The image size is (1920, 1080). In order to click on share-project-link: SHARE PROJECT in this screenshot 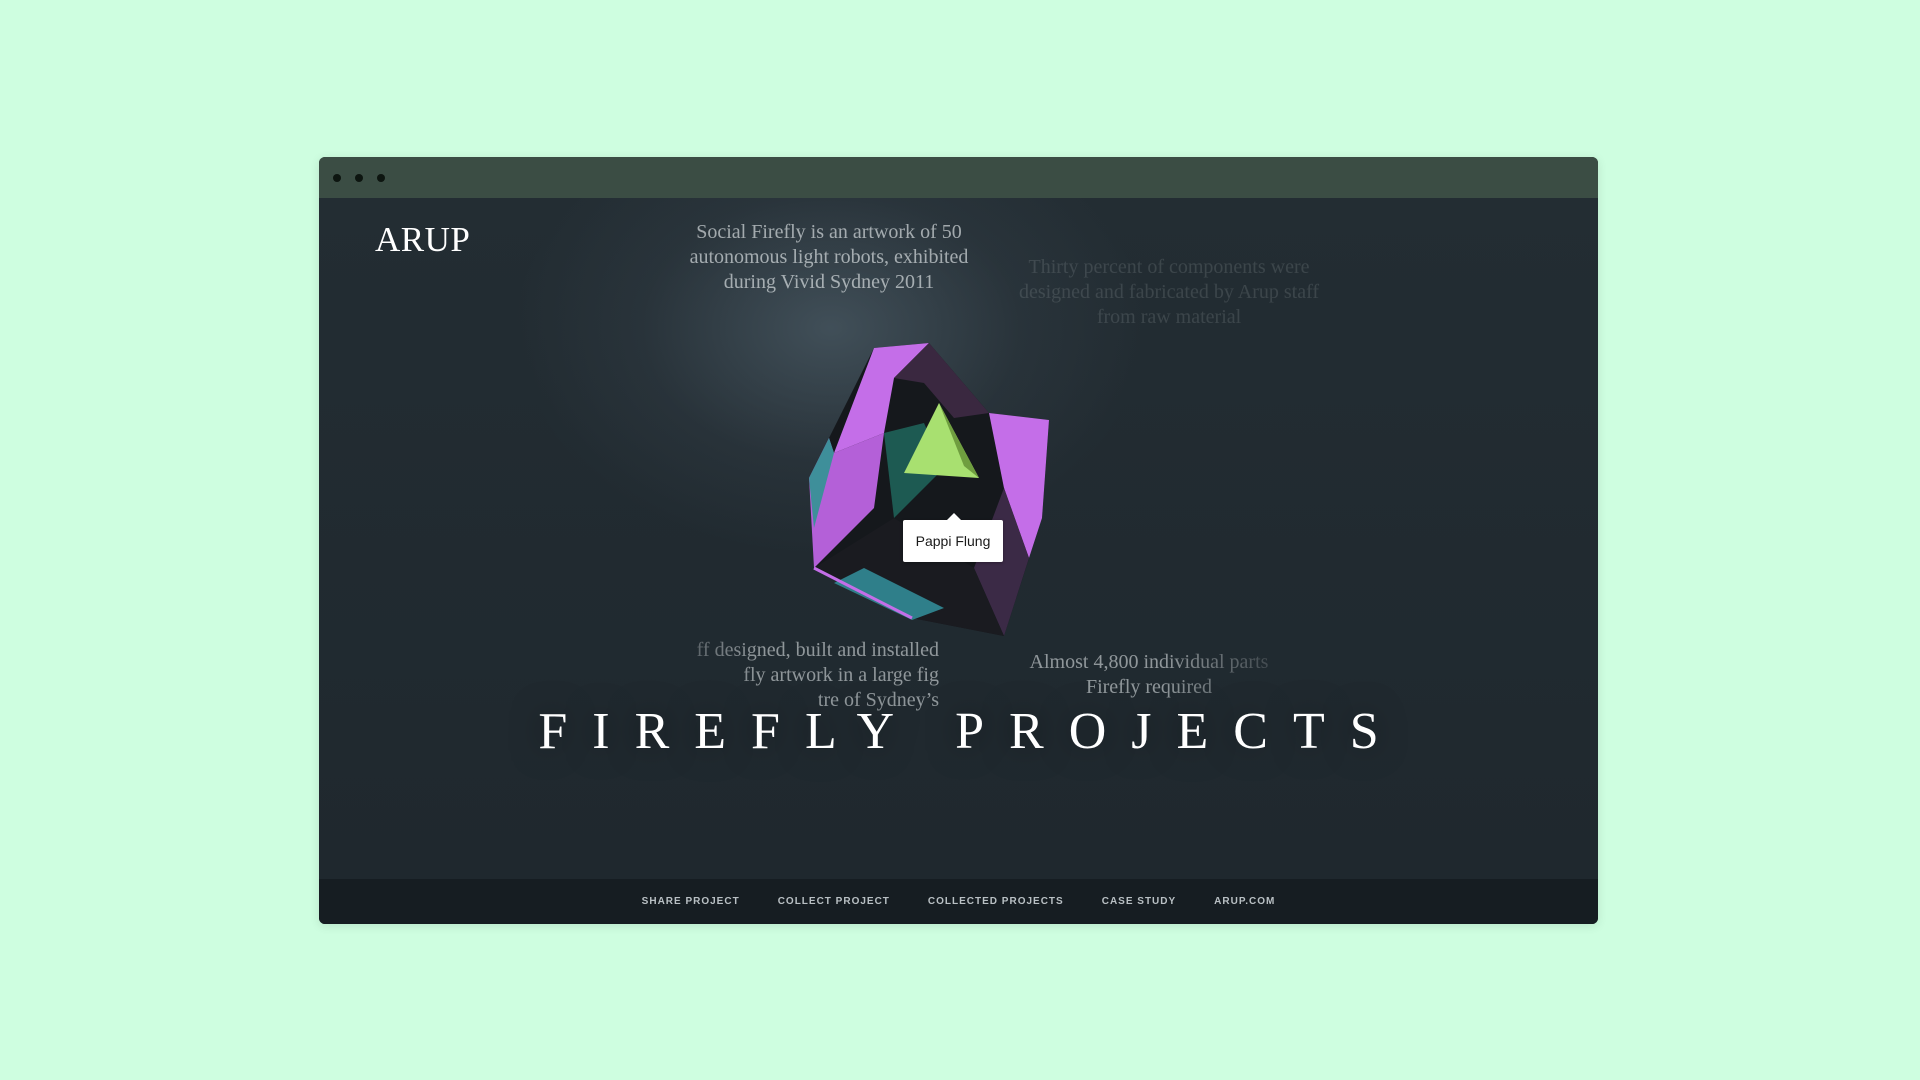, I will do `click(691, 901)`.